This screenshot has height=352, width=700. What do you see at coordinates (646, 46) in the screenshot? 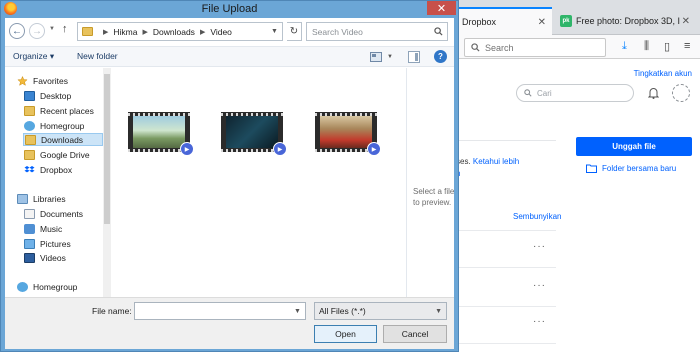
I see `library-icon: ⫼` at bounding box center [646, 46].